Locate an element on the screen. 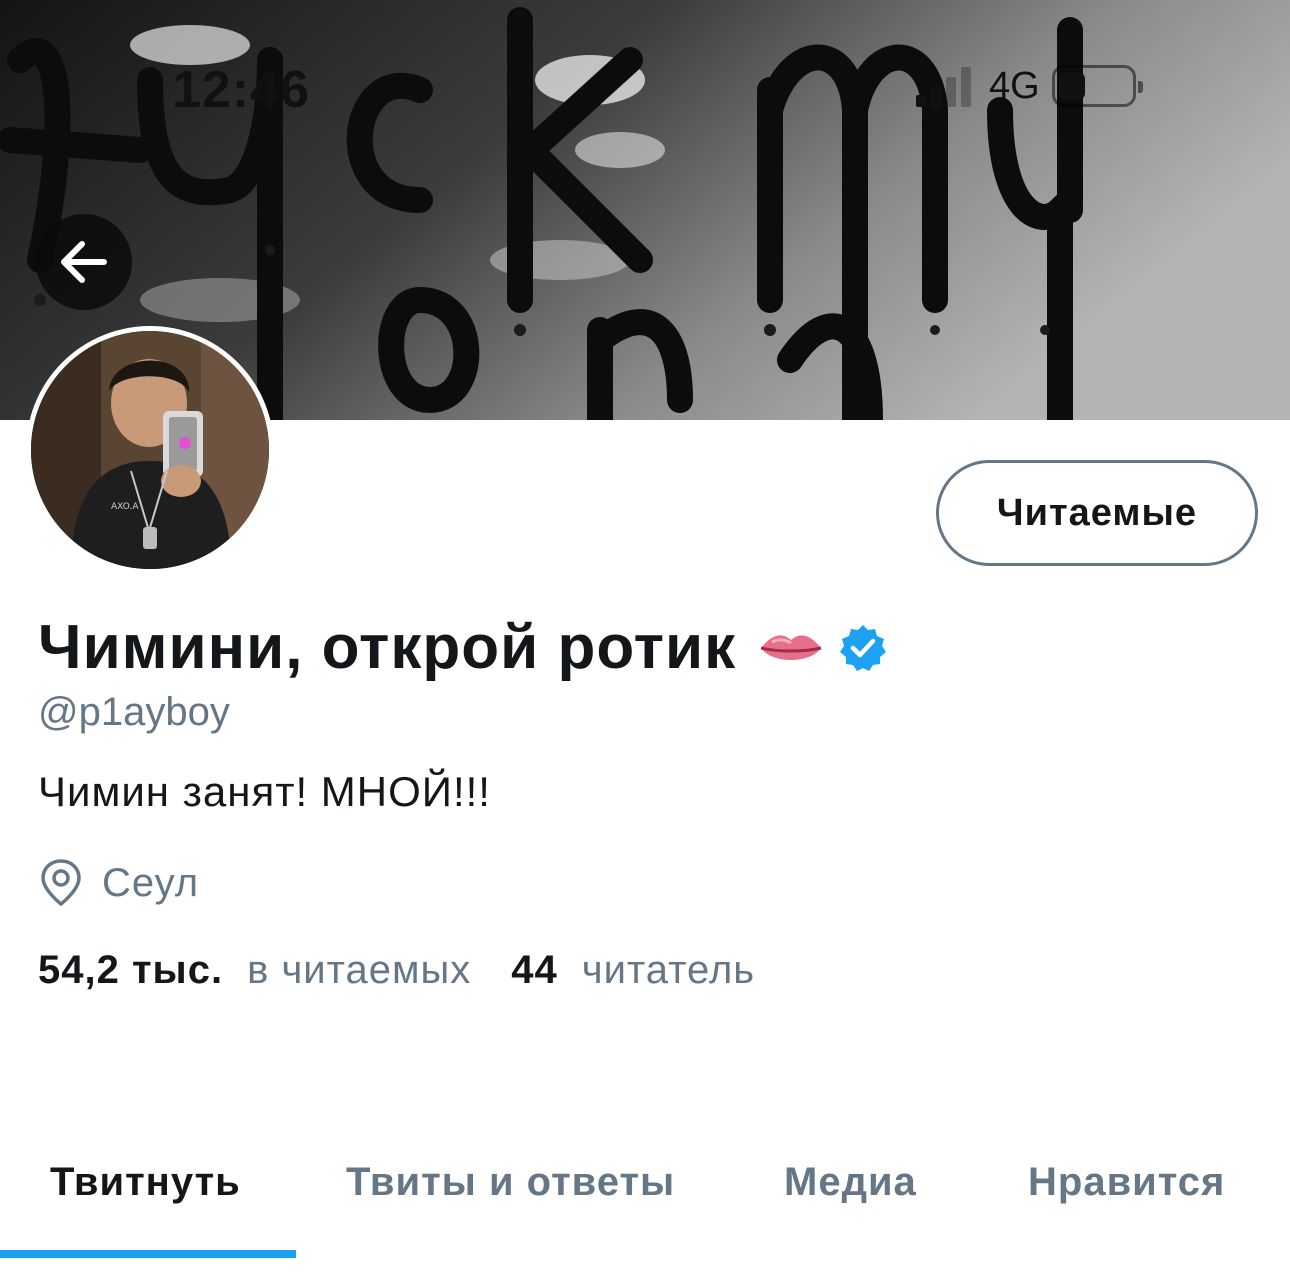  followers-count: 44 is located at coordinates (534, 970).